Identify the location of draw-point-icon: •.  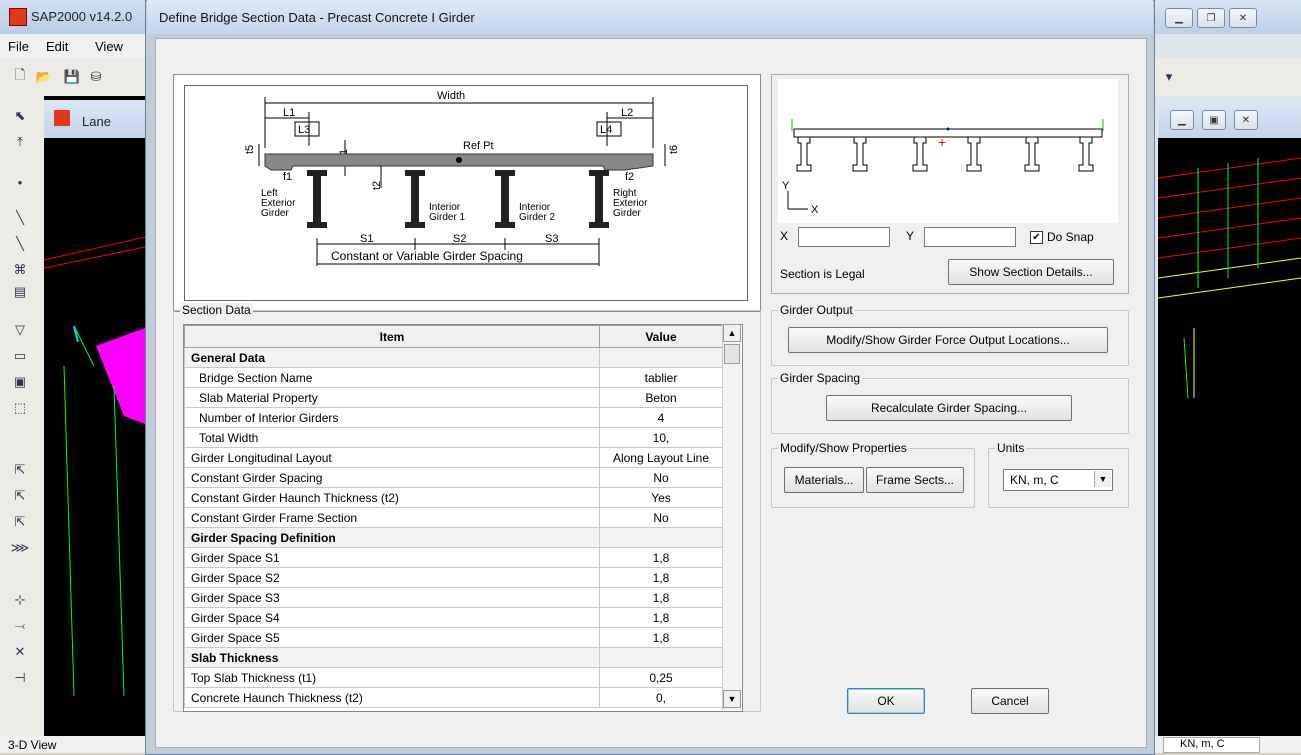
(20, 182).